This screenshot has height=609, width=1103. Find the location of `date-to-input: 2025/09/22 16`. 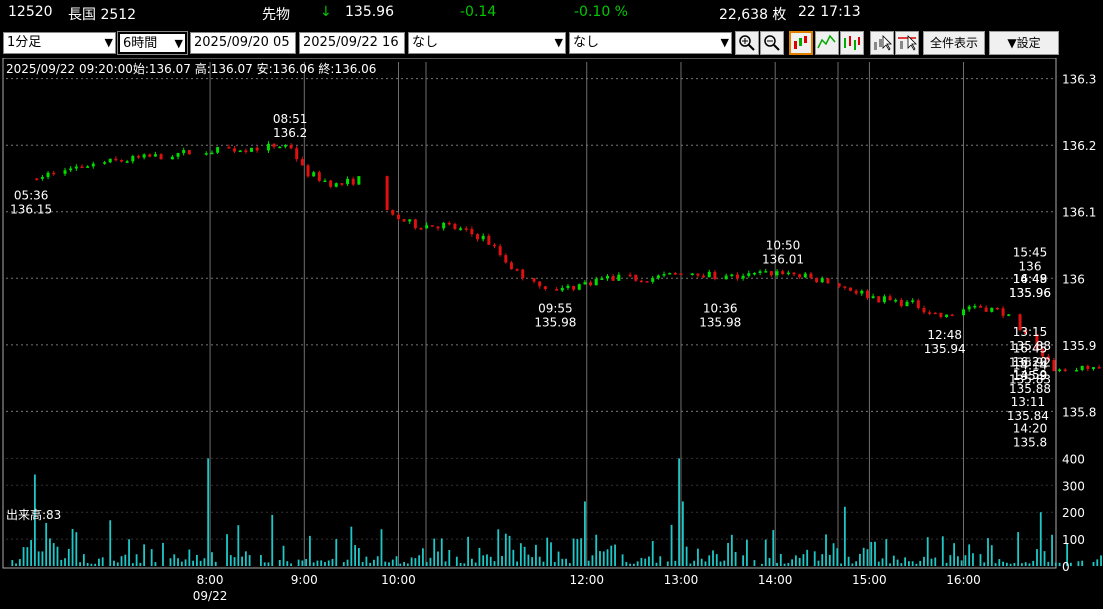

date-to-input: 2025/09/22 16 is located at coordinates (352, 43).